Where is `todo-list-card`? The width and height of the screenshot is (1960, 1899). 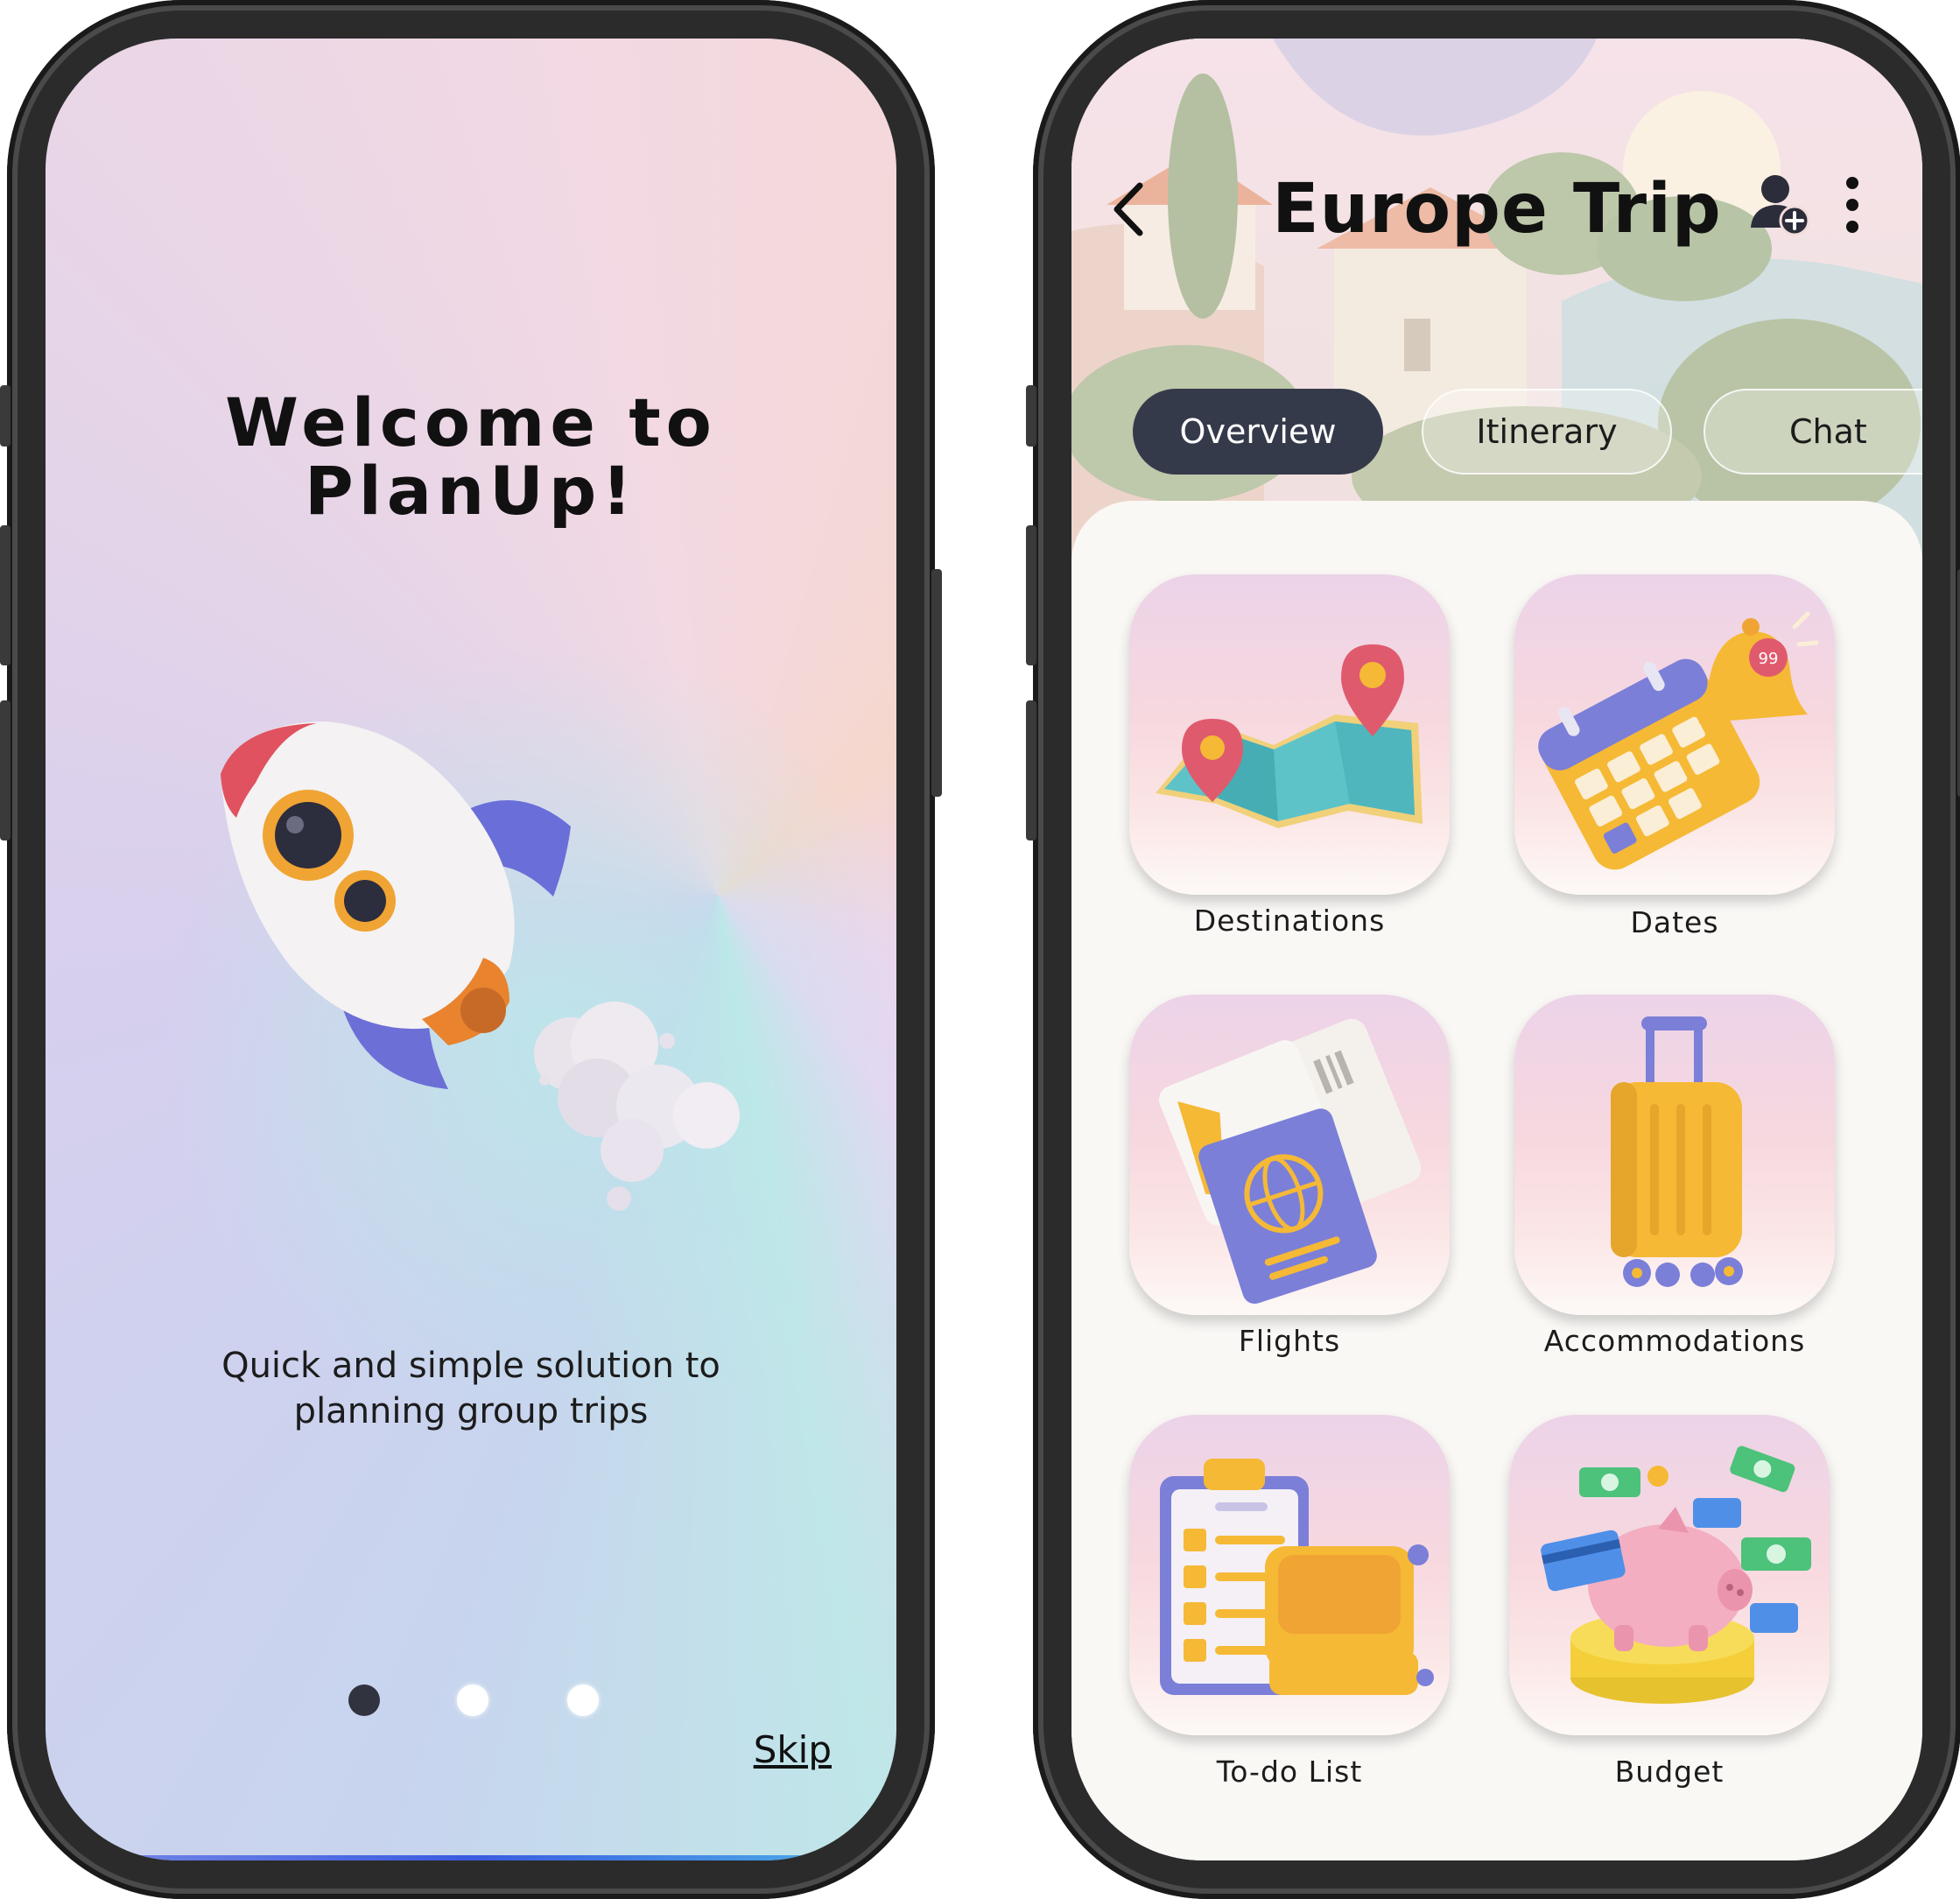
todo-list-card is located at coordinates (1289, 1575).